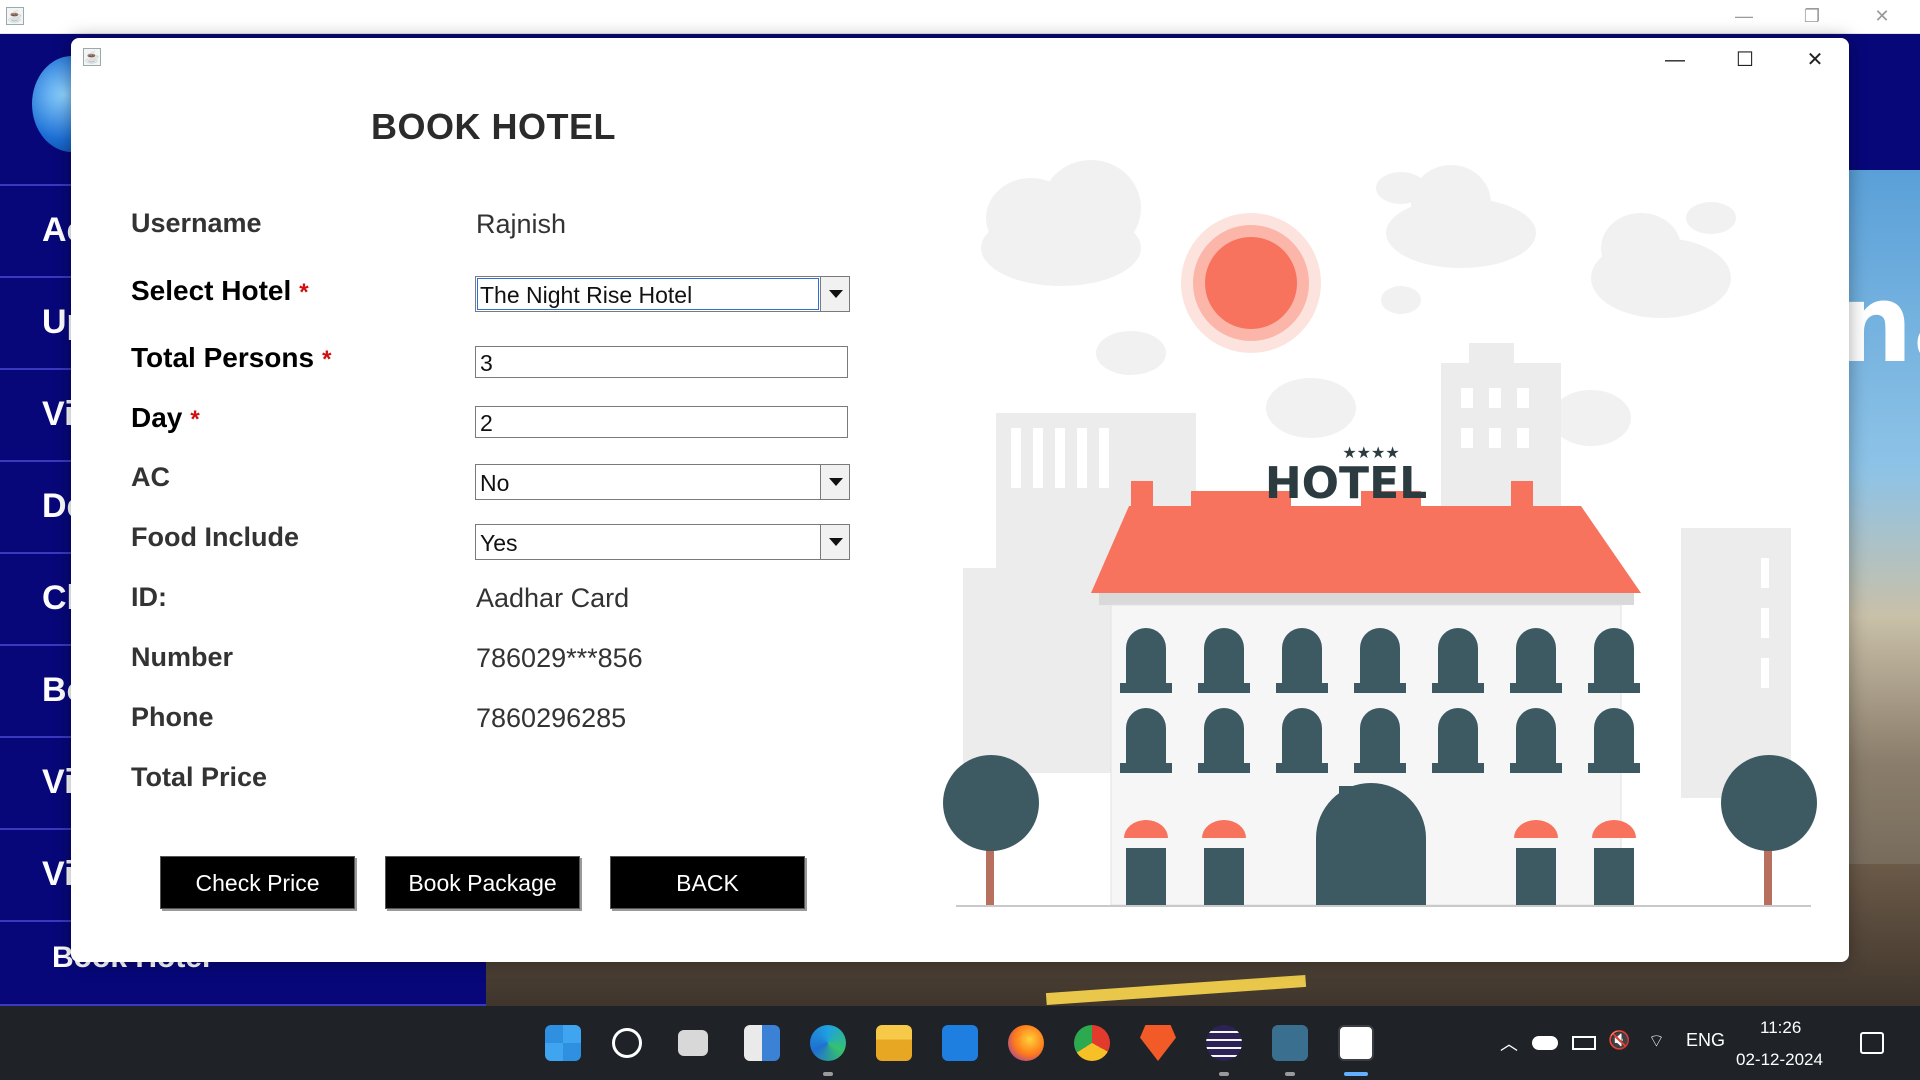 Image resolution: width=1920 pixels, height=1080 pixels. I want to click on background-close-button: ✕, so click(1882, 16).